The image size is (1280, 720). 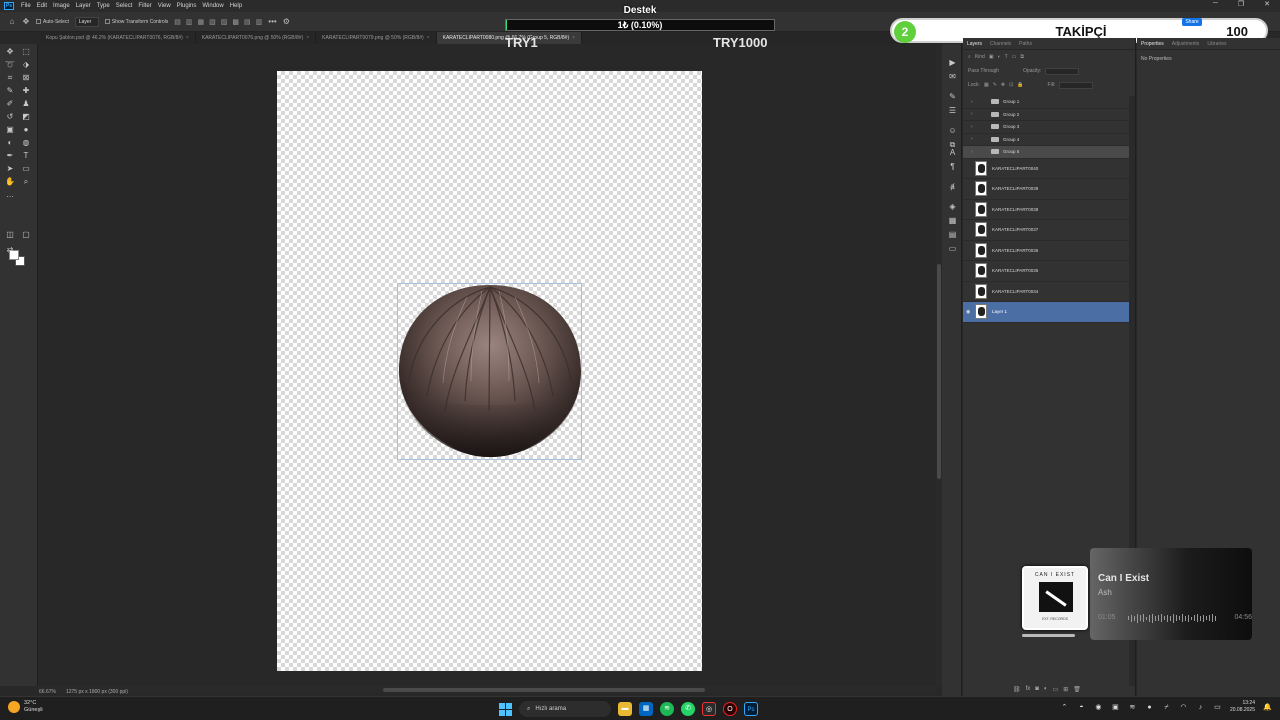 What do you see at coordinates (1215, 4) in the screenshot?
I see `minimize-button: ─` at bounding box center [1215, 4].